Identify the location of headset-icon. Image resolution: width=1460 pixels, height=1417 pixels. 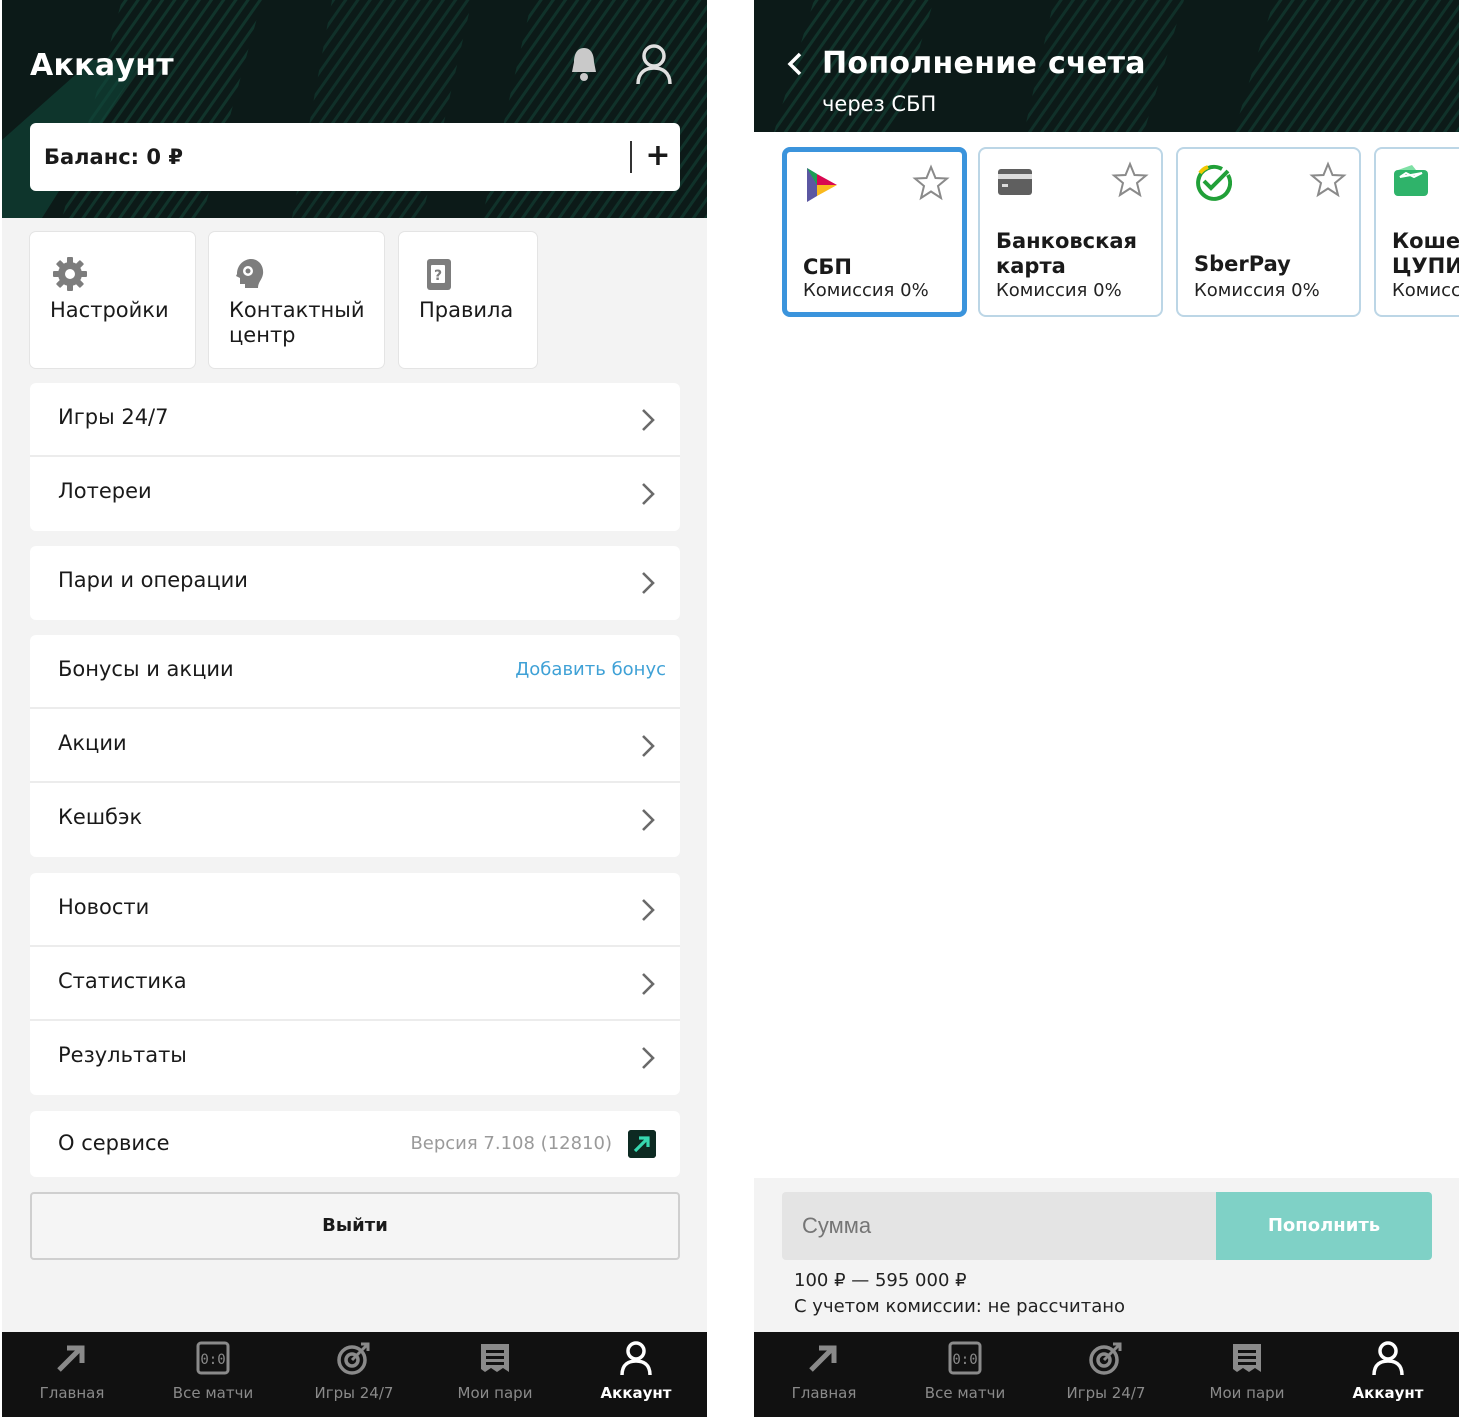
(250, 273).